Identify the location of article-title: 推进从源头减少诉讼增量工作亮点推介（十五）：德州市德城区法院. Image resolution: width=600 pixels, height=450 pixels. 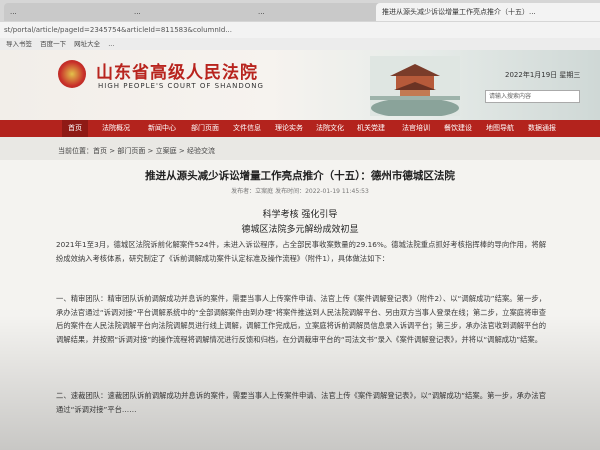
(300, 176).